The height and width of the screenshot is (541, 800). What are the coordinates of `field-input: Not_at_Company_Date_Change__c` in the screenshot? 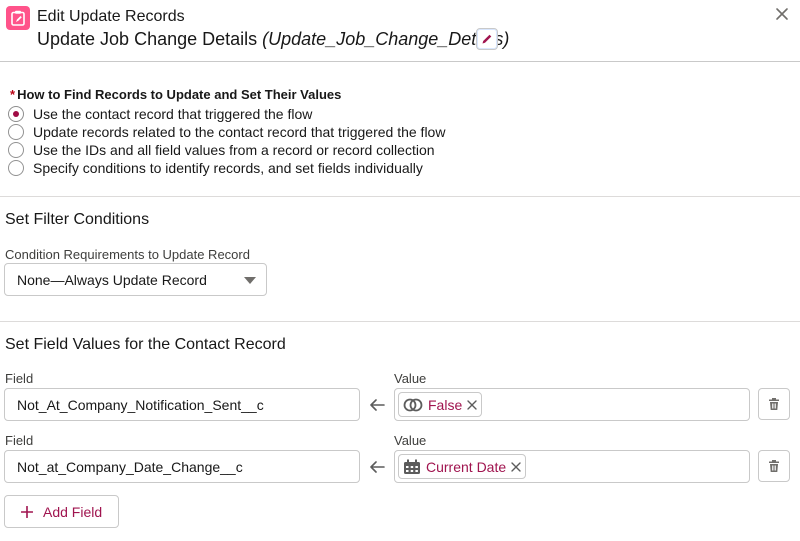 It's located at (182, 466).